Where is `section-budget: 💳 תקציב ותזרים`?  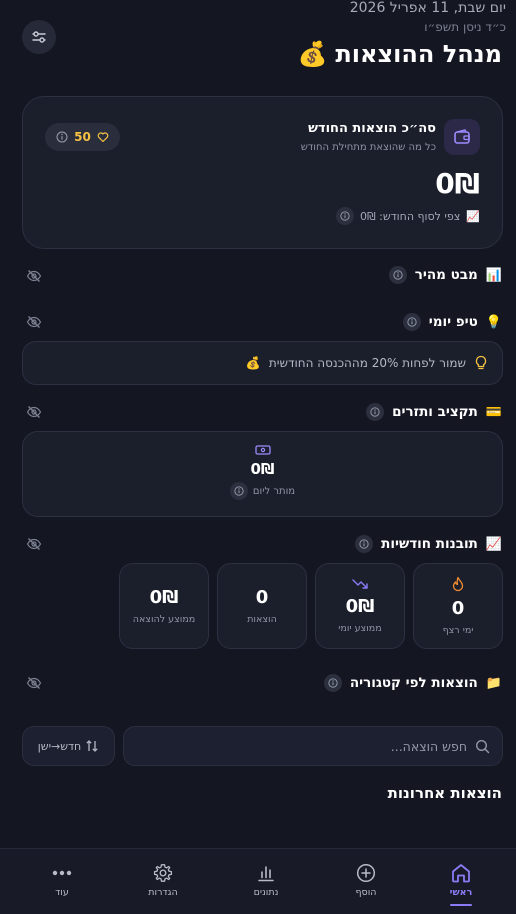 section-budget: 💳 תקציב ותזרים is located at coordinates (434, 412).